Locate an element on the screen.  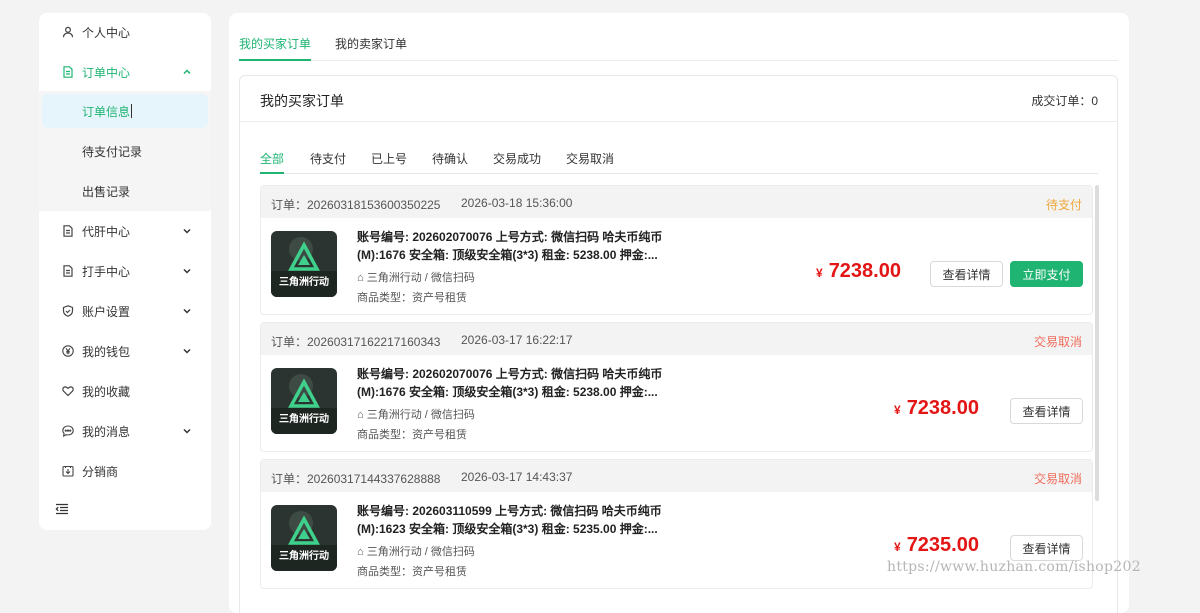
order-price: ¥7235.00 is located at coordinates (936, 545).